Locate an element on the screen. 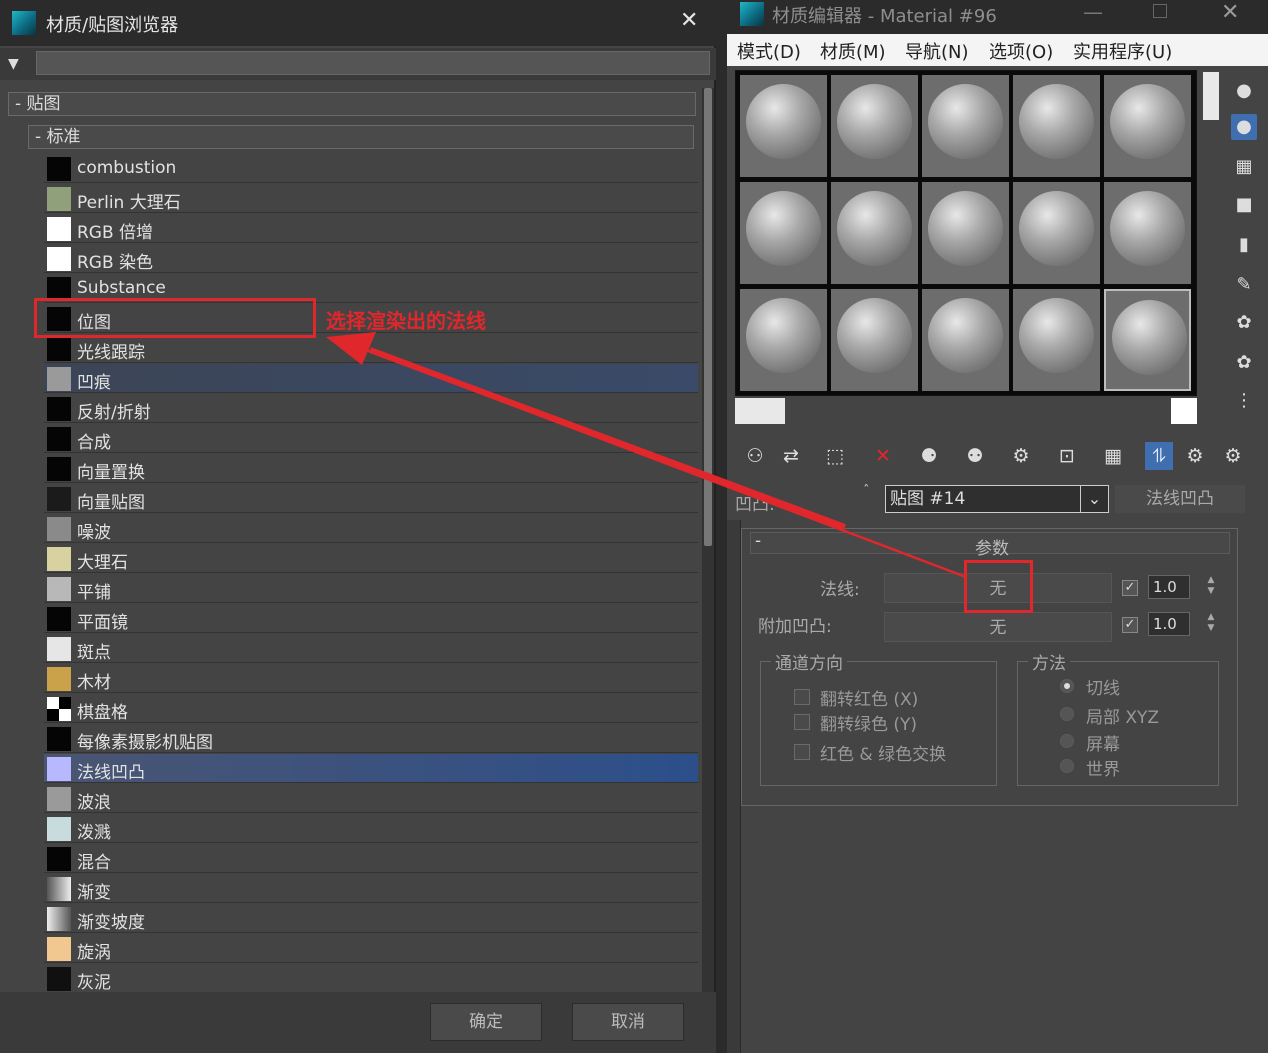  map-list-item: 合成 is located at coordinates (371, 438).